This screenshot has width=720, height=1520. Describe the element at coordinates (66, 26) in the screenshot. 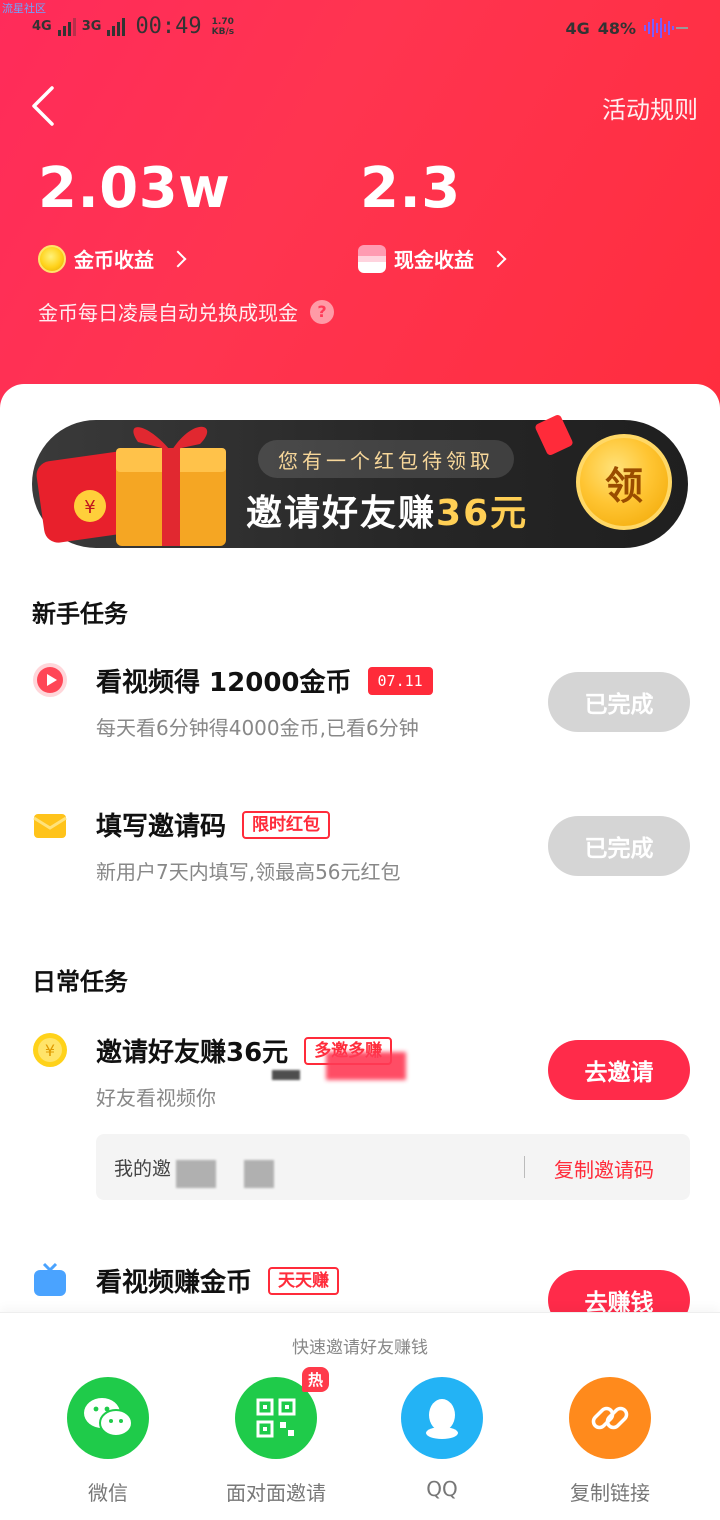

I see `signal-icon` at that location.